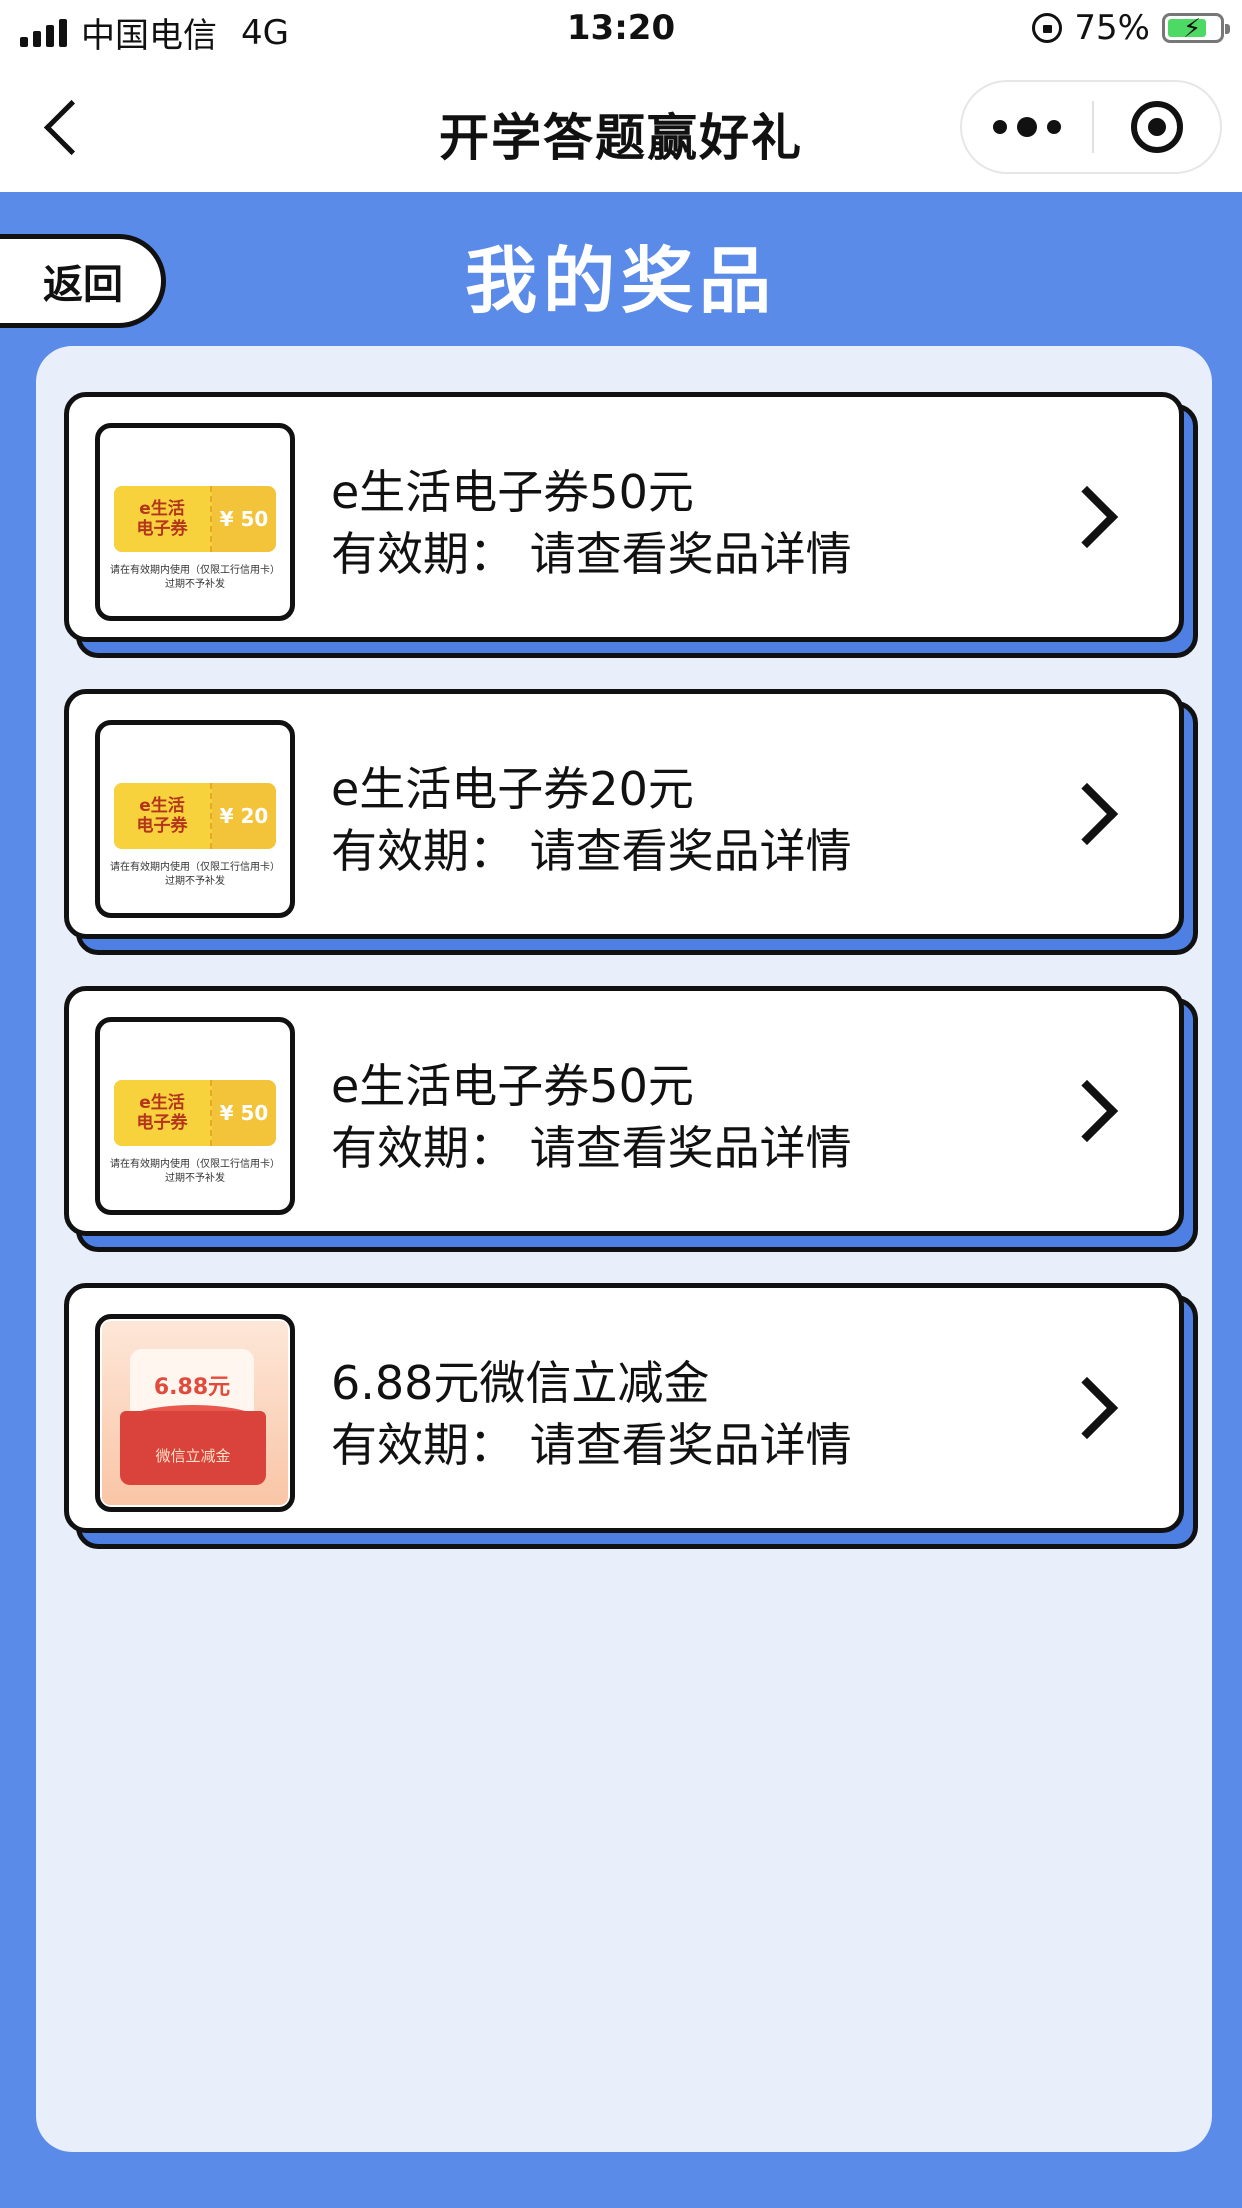  What do you see at coordinates (621, 31) in the screenshot?
I see `status-bar: 中国电信 4G 13:20 75% ⚡` at bounding box center [621, 31].